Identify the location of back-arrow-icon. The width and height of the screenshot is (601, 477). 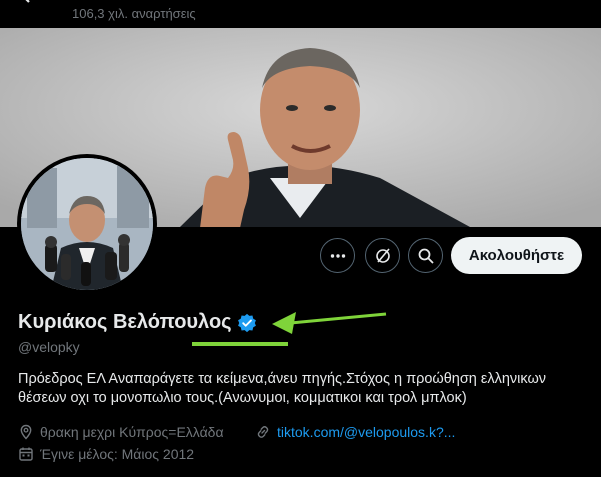
(30, 6).